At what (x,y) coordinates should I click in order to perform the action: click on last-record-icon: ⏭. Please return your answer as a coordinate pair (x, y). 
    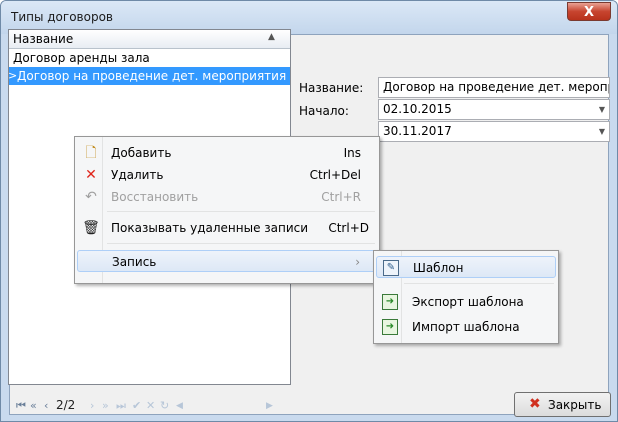
    Looking at the image, I should click on (121, 406).